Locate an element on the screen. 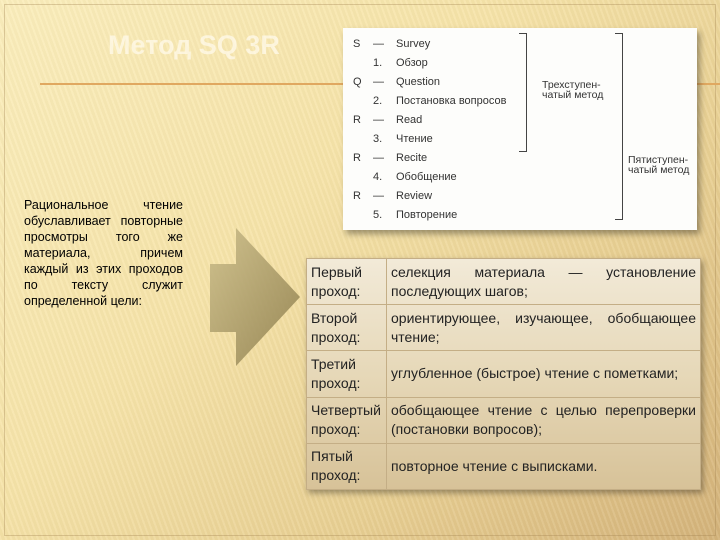 Image resolution: width=720 pixels, height=540 pixels. scheme-word: Read is located at coordinates (409, 120).